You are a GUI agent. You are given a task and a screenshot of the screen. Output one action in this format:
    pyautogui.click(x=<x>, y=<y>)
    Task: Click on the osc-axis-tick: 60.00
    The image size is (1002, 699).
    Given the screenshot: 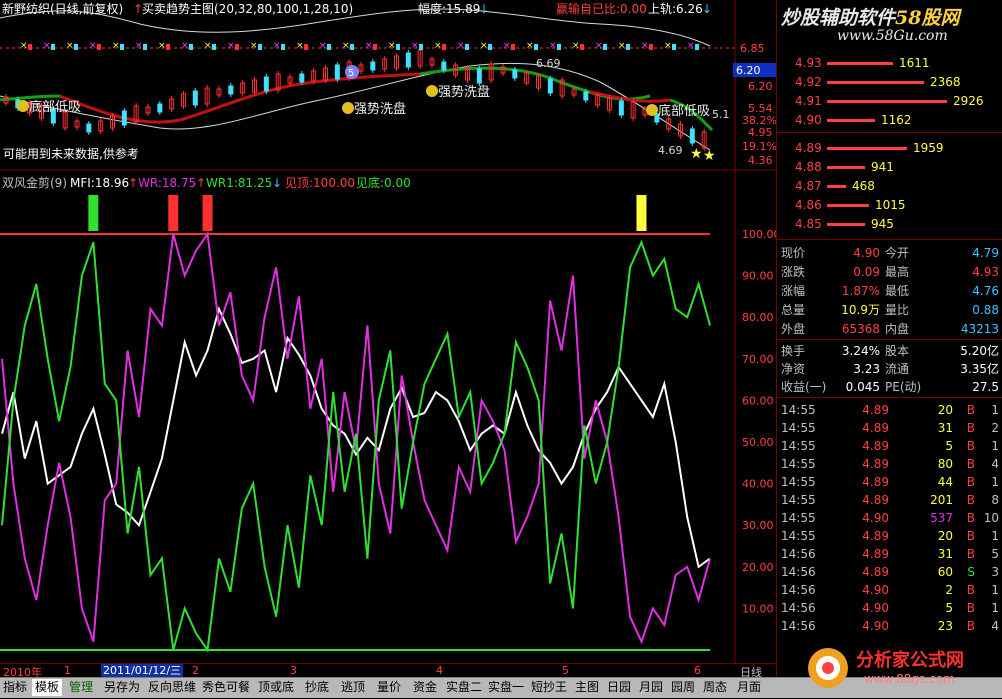 What is the action you would take?
    pyautogui.click(x=758, y=400)
    